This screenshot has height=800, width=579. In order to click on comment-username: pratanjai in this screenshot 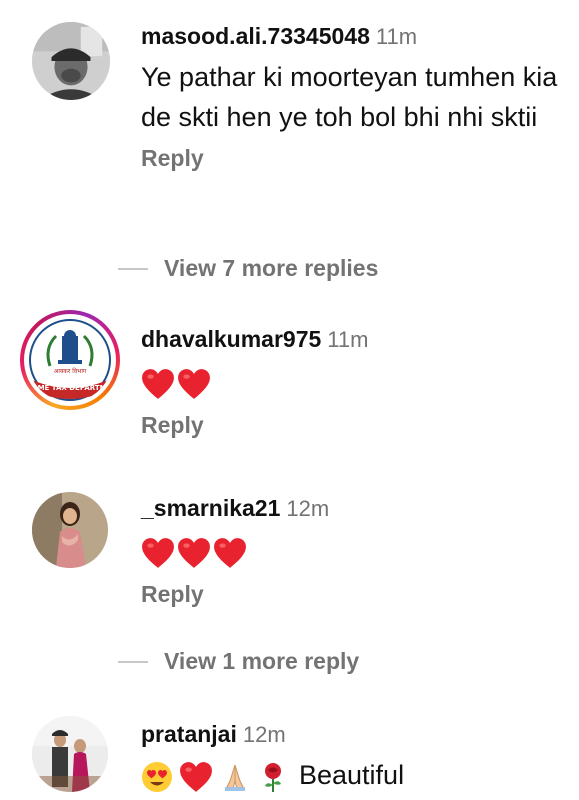, I will do `click(189, 734)`.